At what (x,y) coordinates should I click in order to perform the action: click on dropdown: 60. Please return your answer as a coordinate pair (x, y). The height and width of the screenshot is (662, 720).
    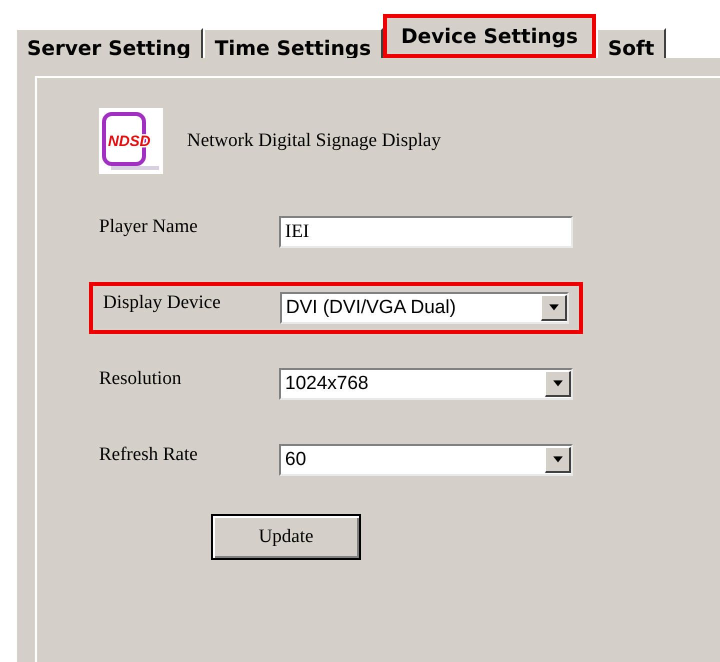
    Looking at the image, I should click on (426, 460).